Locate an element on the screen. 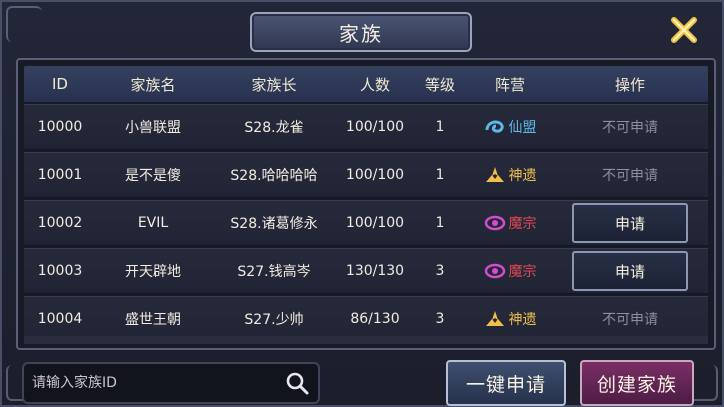 This screenshot has height=407, width=724. row-camp: 仙盟 is located at coordinates (510, 127).